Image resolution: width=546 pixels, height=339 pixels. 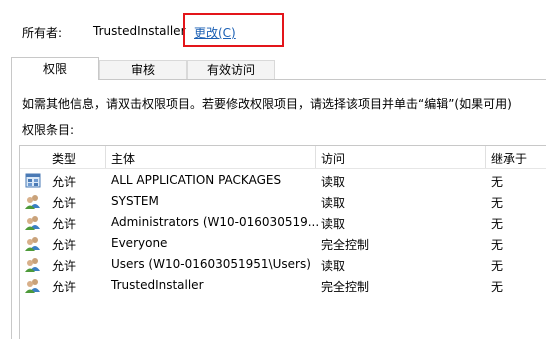 What do you see at coordinates (42, 33) in the screenshot?
I see `owner-label: 所有者:` at bounding box center [42, 33].